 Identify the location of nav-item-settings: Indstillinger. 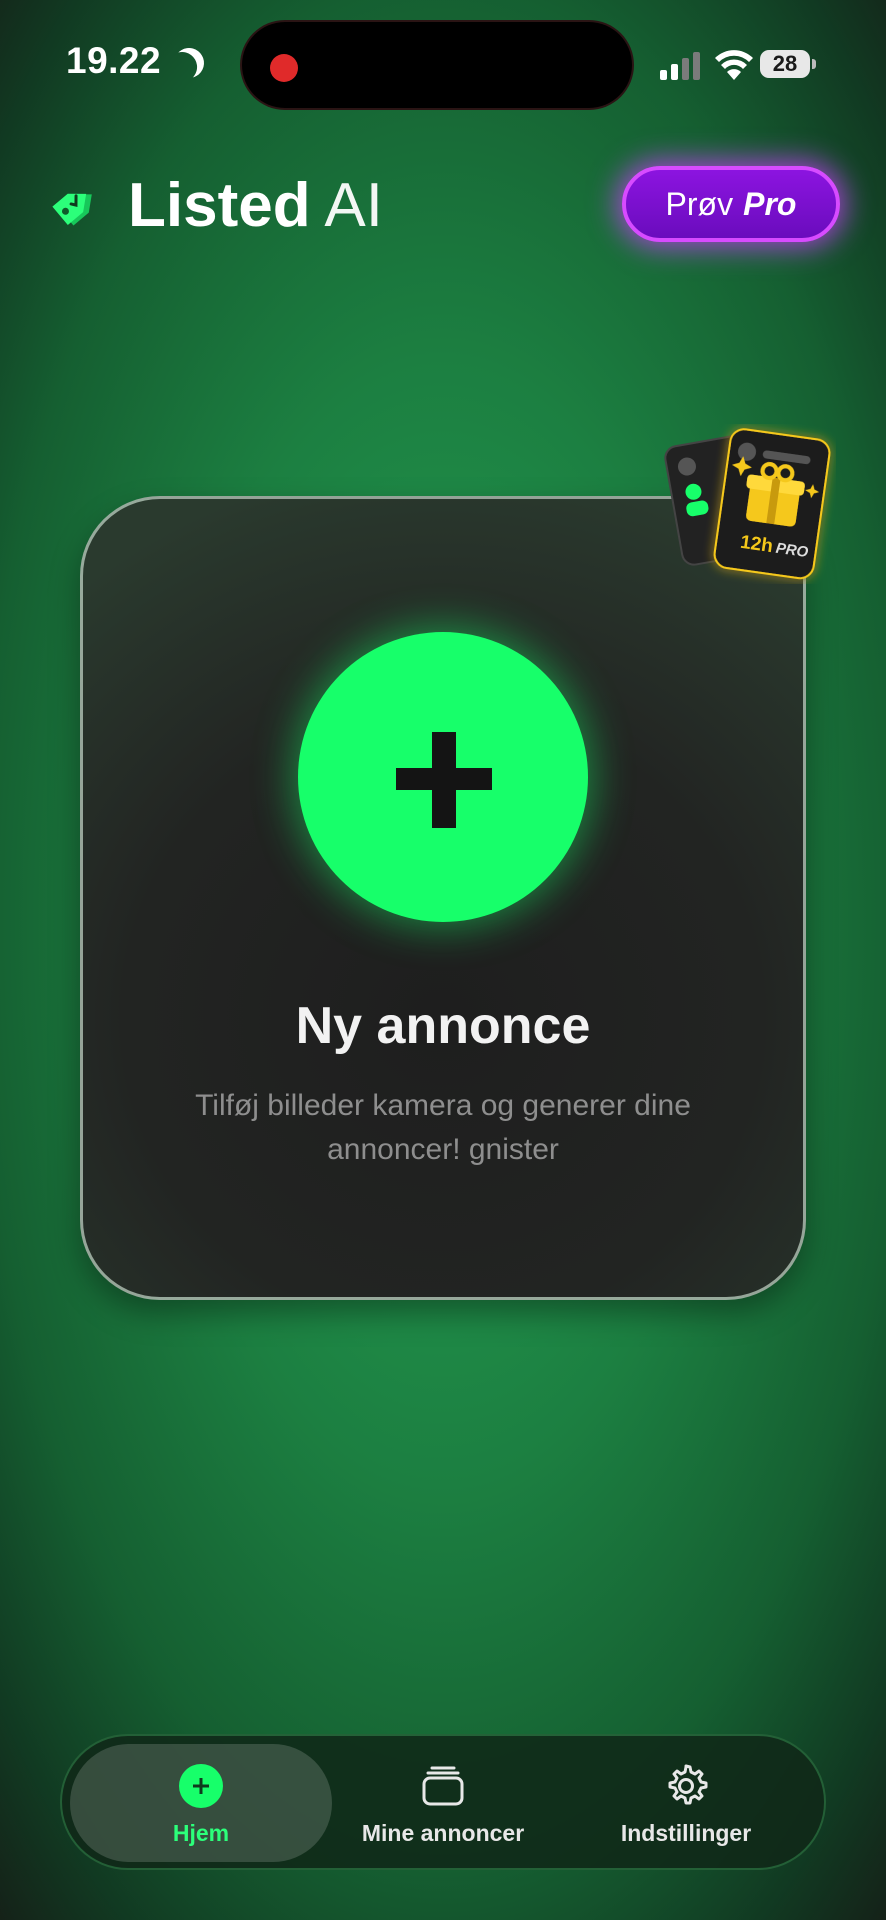
(686, 1803).